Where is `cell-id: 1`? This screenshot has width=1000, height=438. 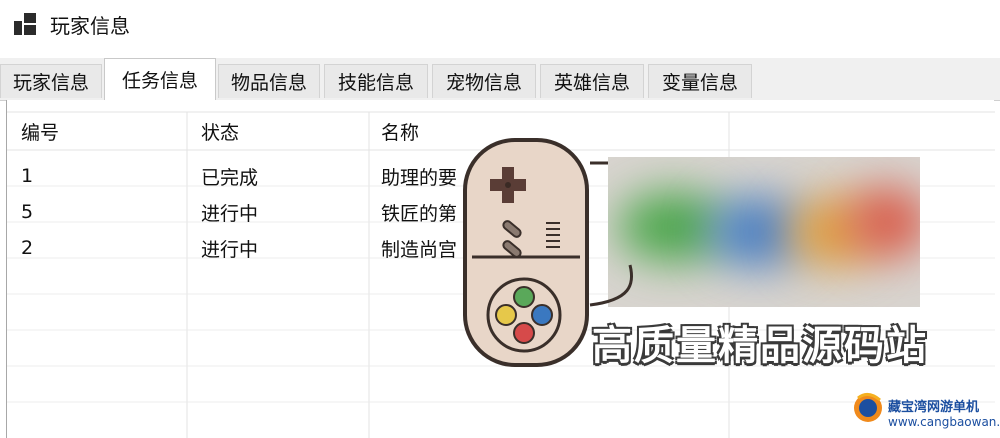
cell-id: 1 is located at coordinates (27, 176).